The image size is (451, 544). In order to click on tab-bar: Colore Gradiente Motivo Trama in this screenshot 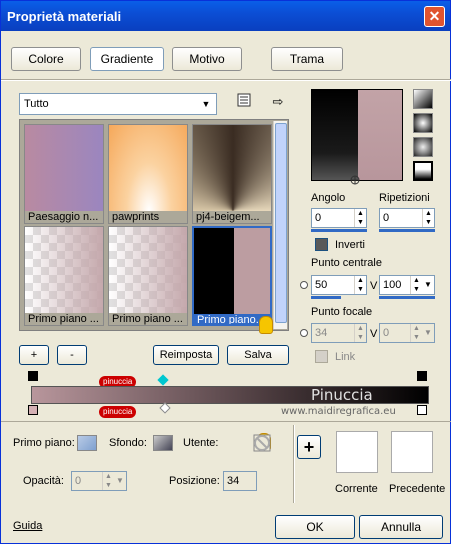, I will do `click(226, 58)`.